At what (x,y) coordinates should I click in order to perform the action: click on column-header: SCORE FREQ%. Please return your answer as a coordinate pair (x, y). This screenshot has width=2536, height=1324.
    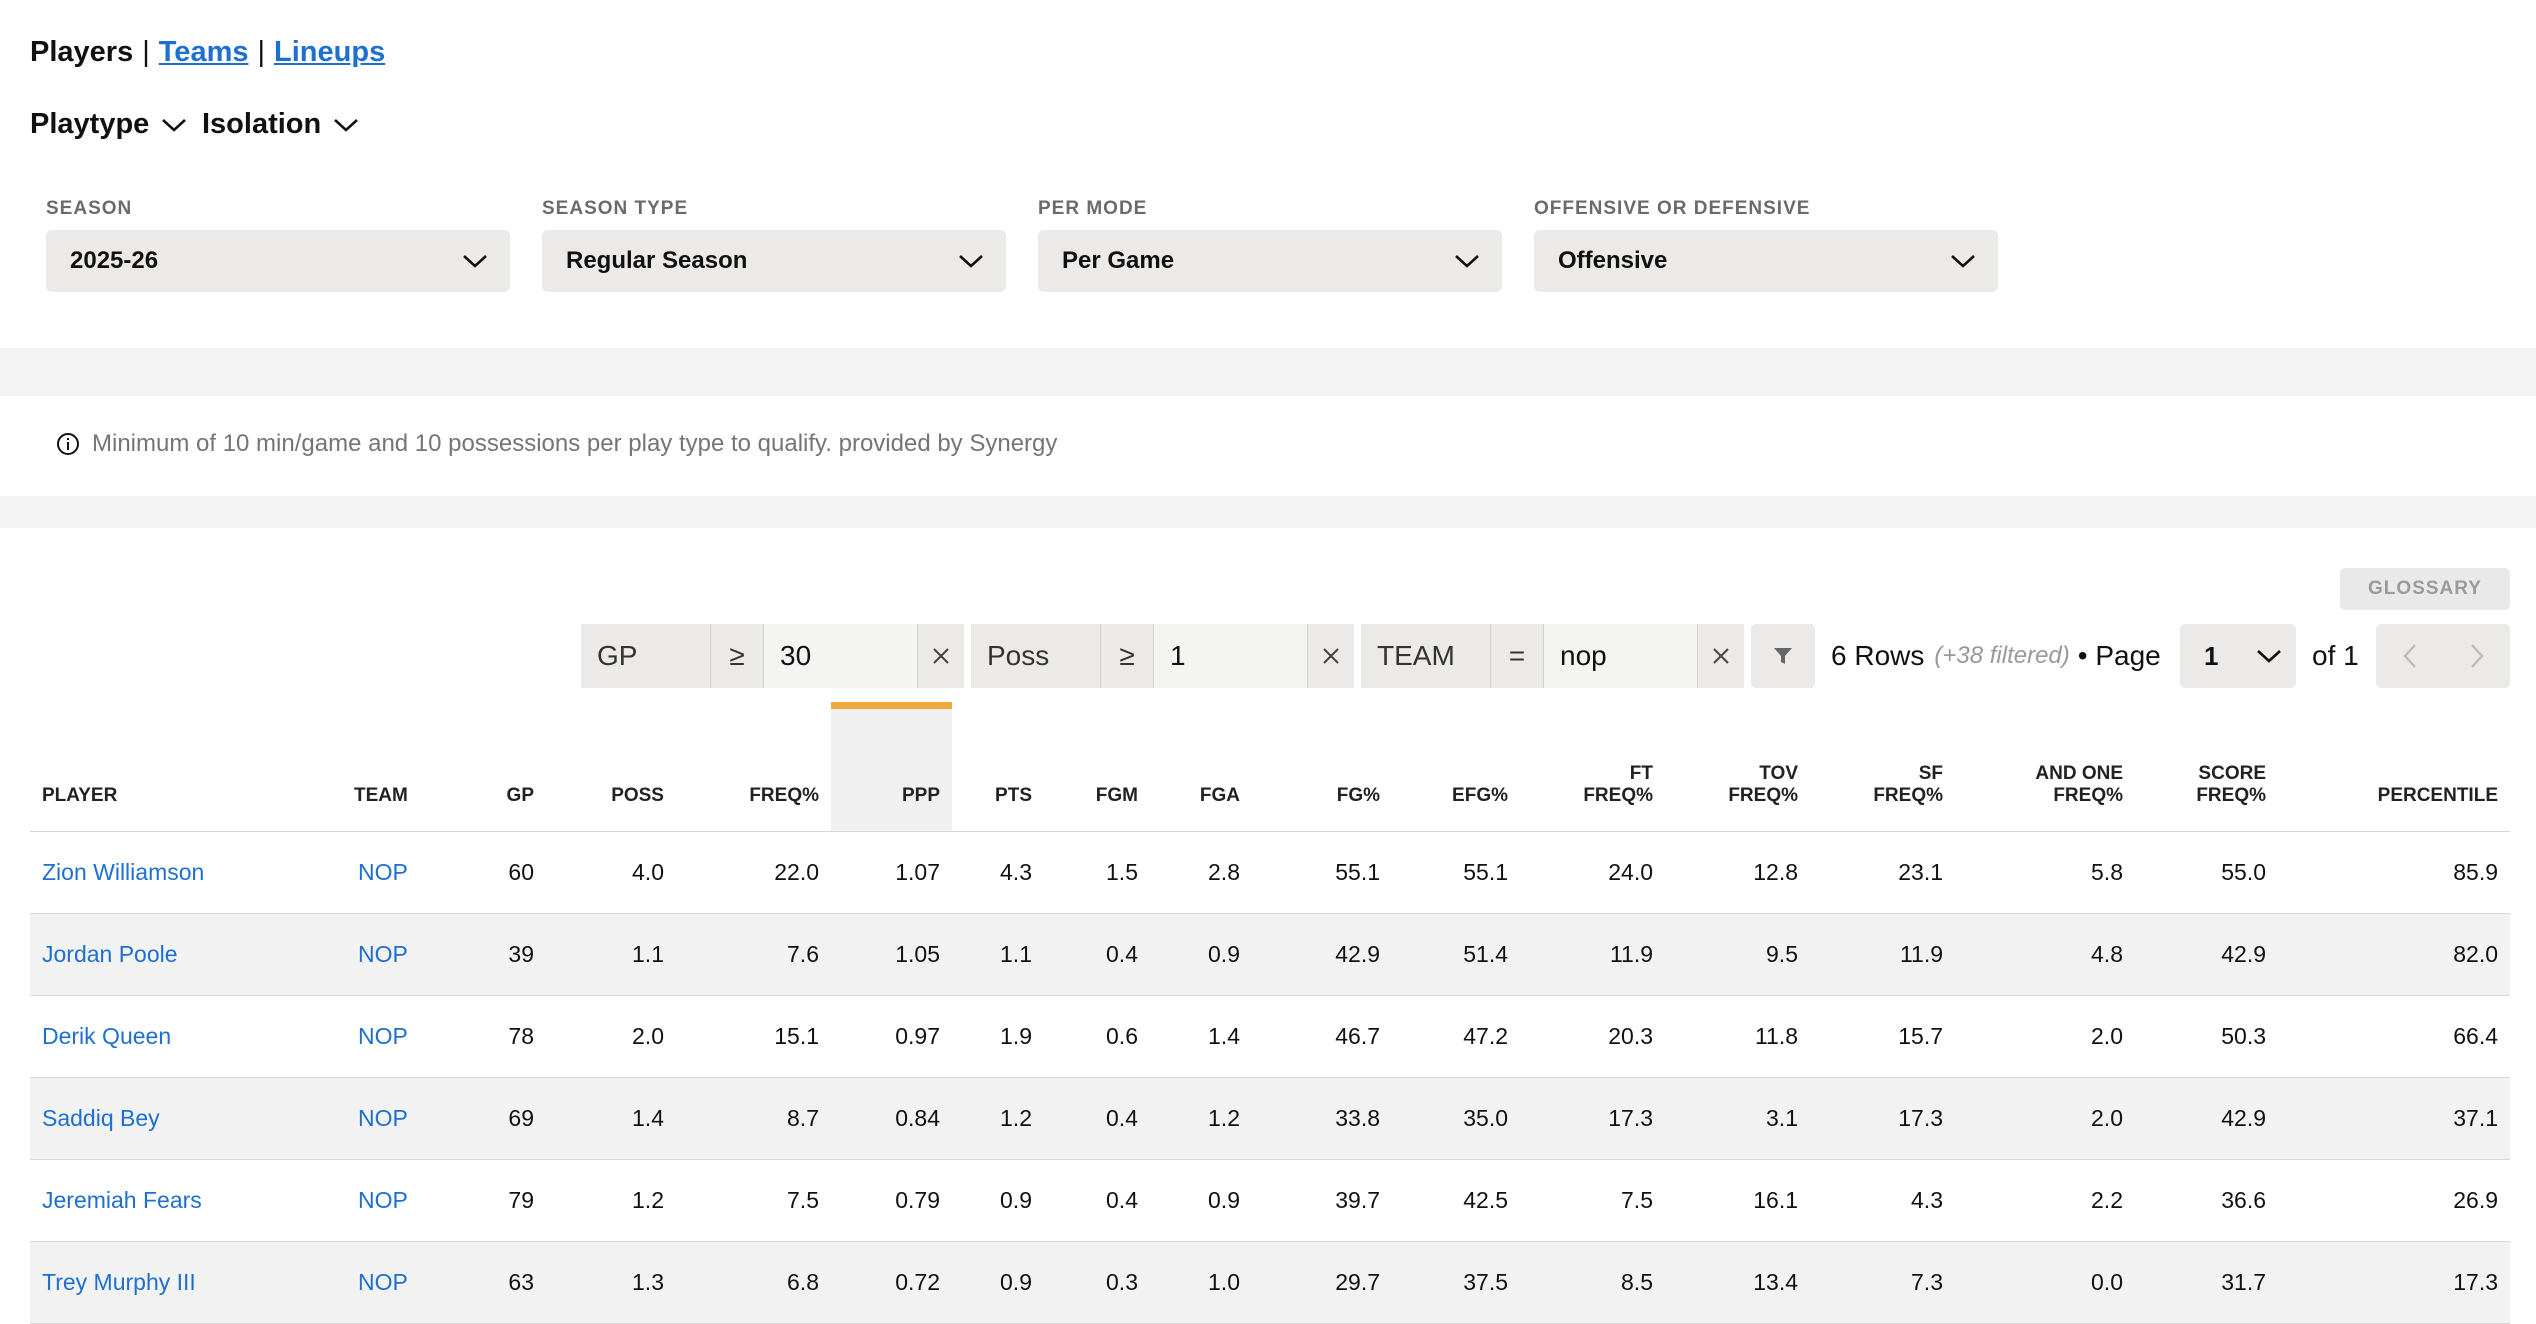
    Looking at the image, I should click on (2206, 768).